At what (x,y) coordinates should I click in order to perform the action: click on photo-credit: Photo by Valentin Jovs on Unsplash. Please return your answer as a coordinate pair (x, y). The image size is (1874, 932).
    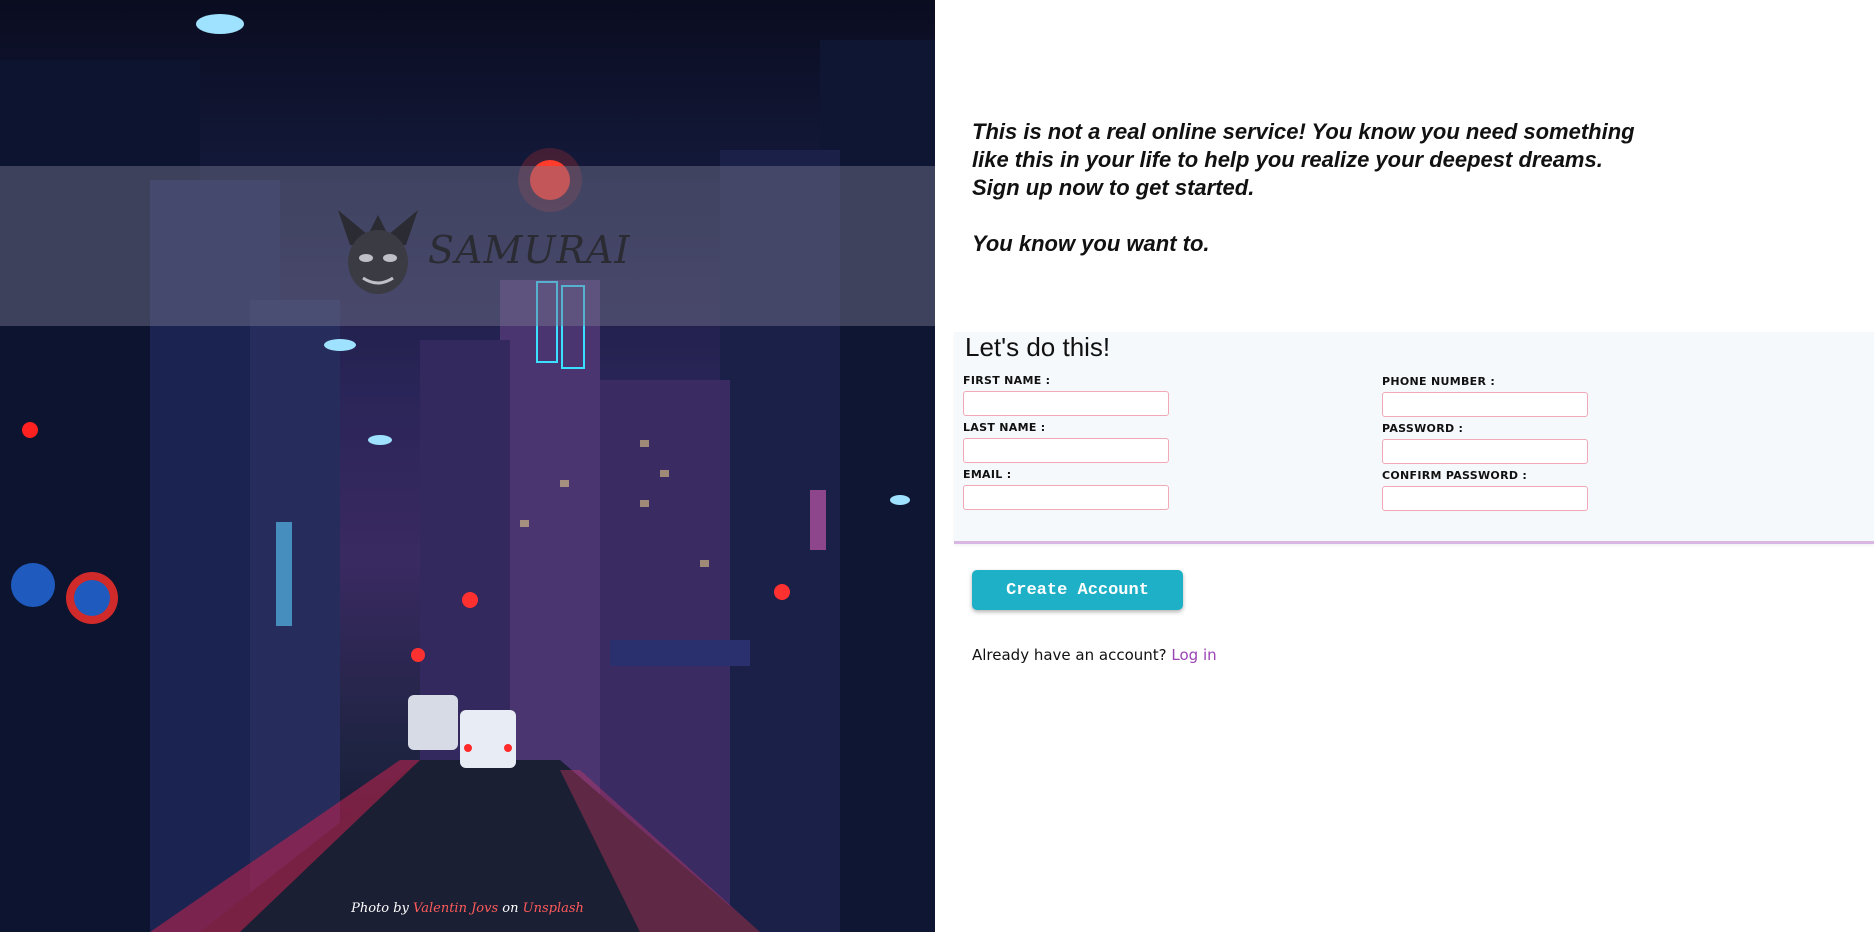
    Looking at the image, I should click on (467, 908).